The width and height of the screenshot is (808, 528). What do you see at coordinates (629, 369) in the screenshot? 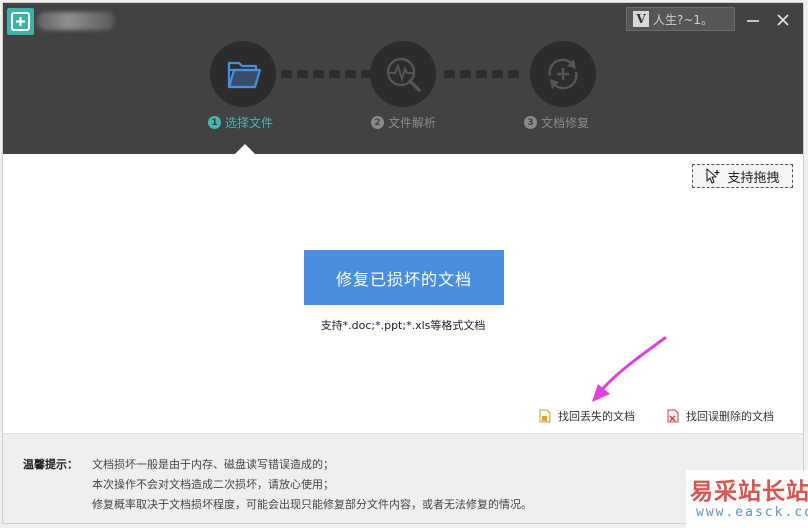
I see `annotation-arrow-icon` at bounding box center [629, 369].